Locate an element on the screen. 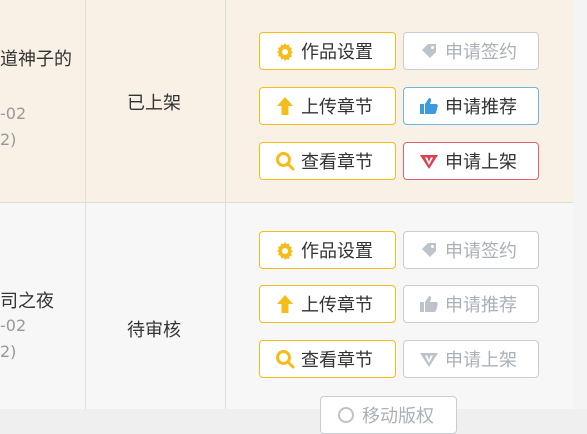 The image size is (587, 434). page-margin is located at coordinates (580, 204).